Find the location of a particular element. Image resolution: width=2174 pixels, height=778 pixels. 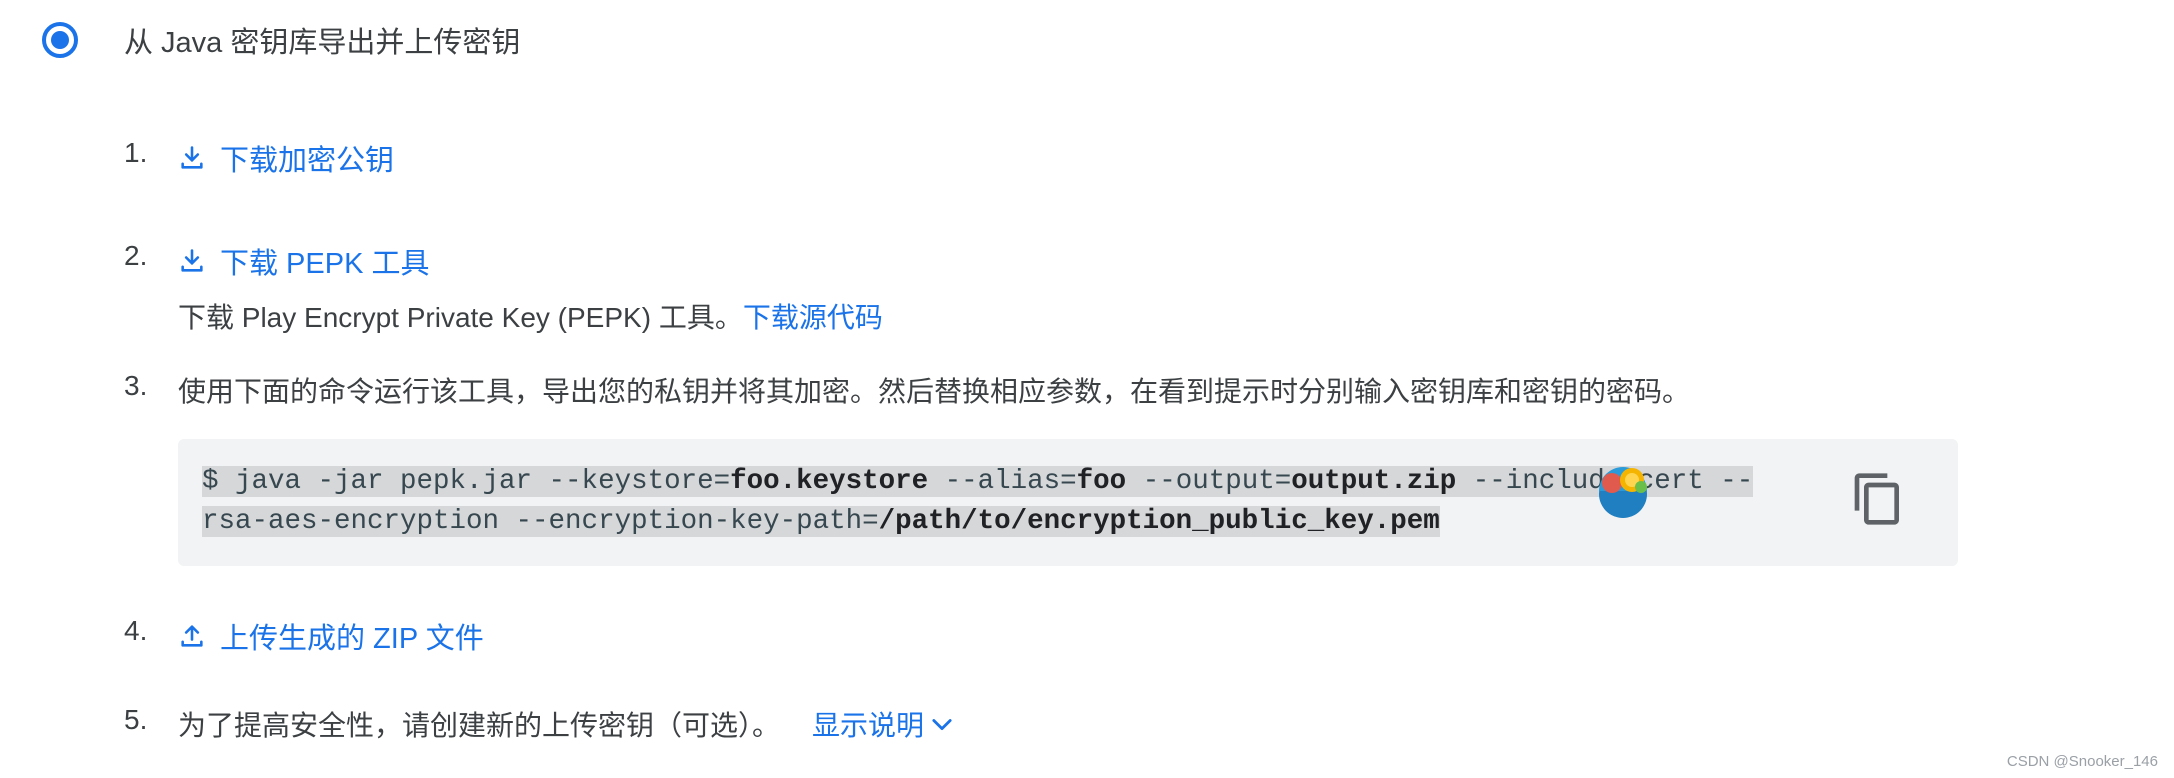

step-number: 5. is located at coordinates (136, 719).